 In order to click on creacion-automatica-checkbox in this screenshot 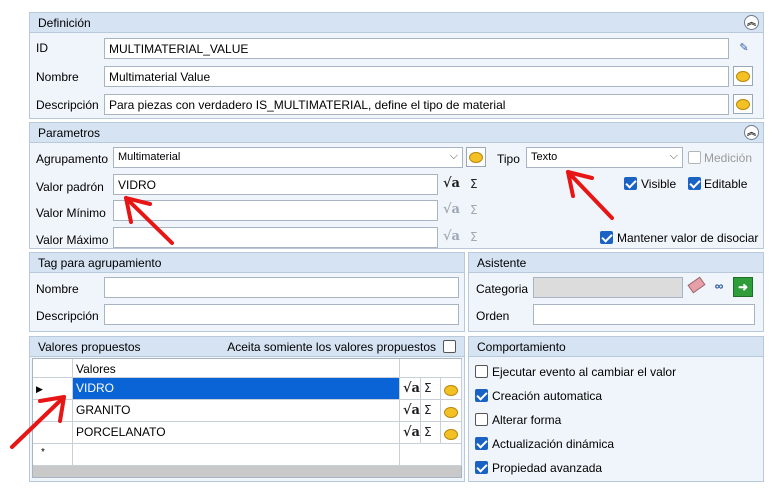, I will do `click(481, 395)`.